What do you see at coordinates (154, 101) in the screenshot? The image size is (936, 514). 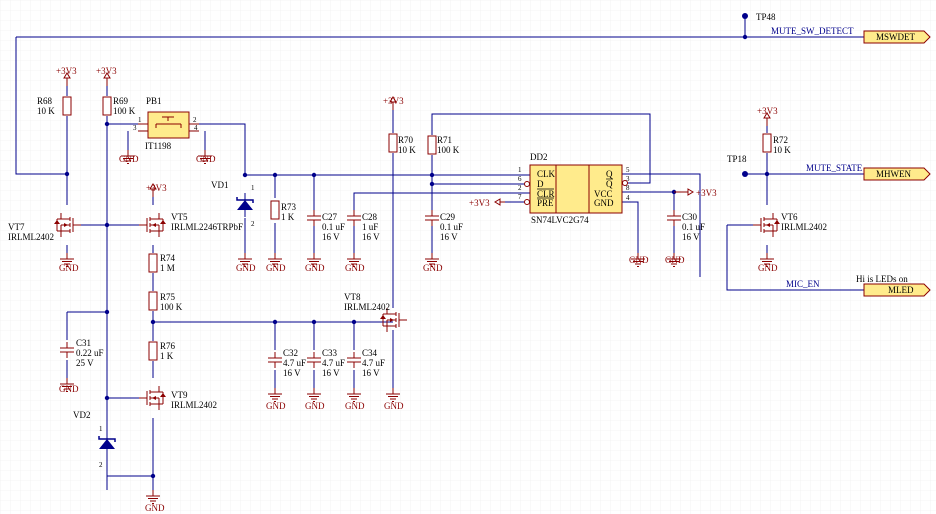 I see `svg-text: PB1` at bounding box center [154, 101].